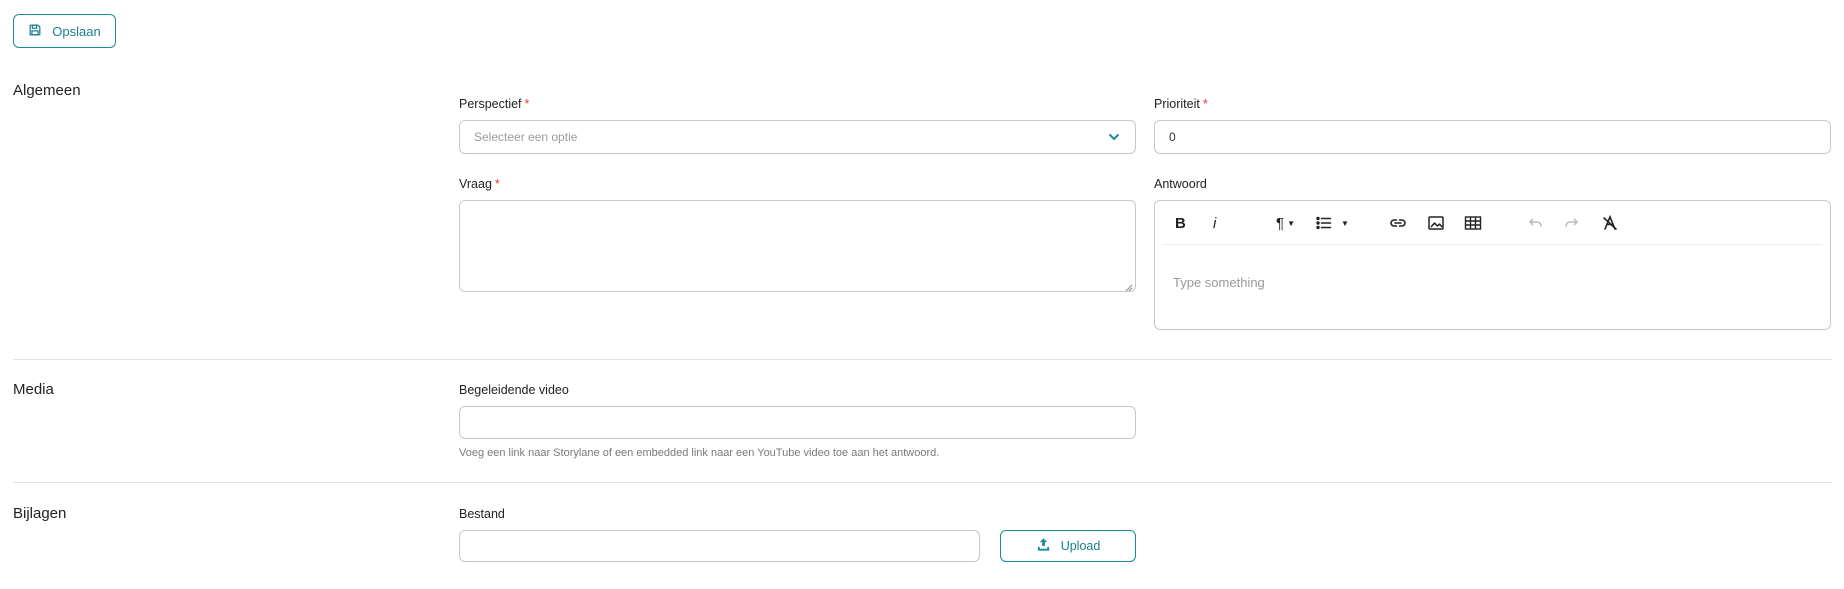  What do you see at coordinates (1114, 137) in the screenshot?
I see `chevron-down-icon` at bounding box center [1114, 137].